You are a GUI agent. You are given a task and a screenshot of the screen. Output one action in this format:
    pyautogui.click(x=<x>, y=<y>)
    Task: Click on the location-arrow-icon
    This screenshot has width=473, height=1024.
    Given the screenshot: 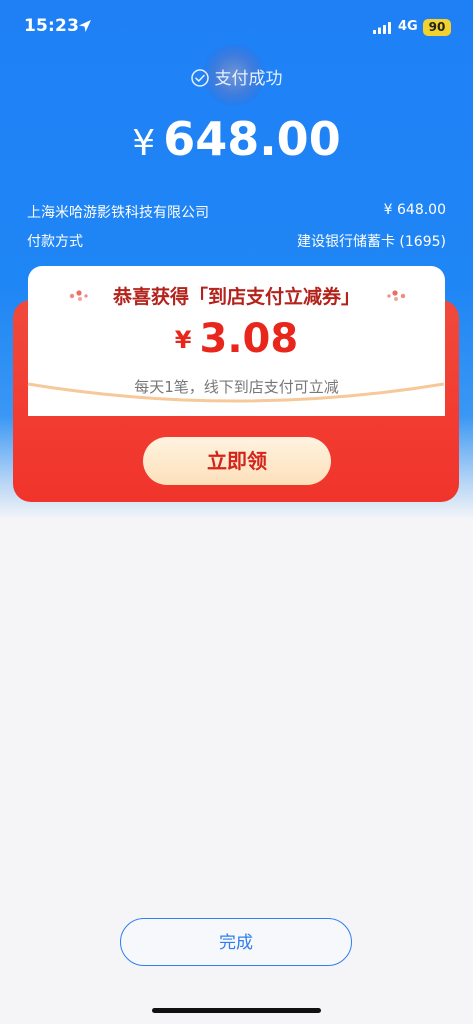 What is the action you would take?
    pyautogui.click(x=85, y=26)
    